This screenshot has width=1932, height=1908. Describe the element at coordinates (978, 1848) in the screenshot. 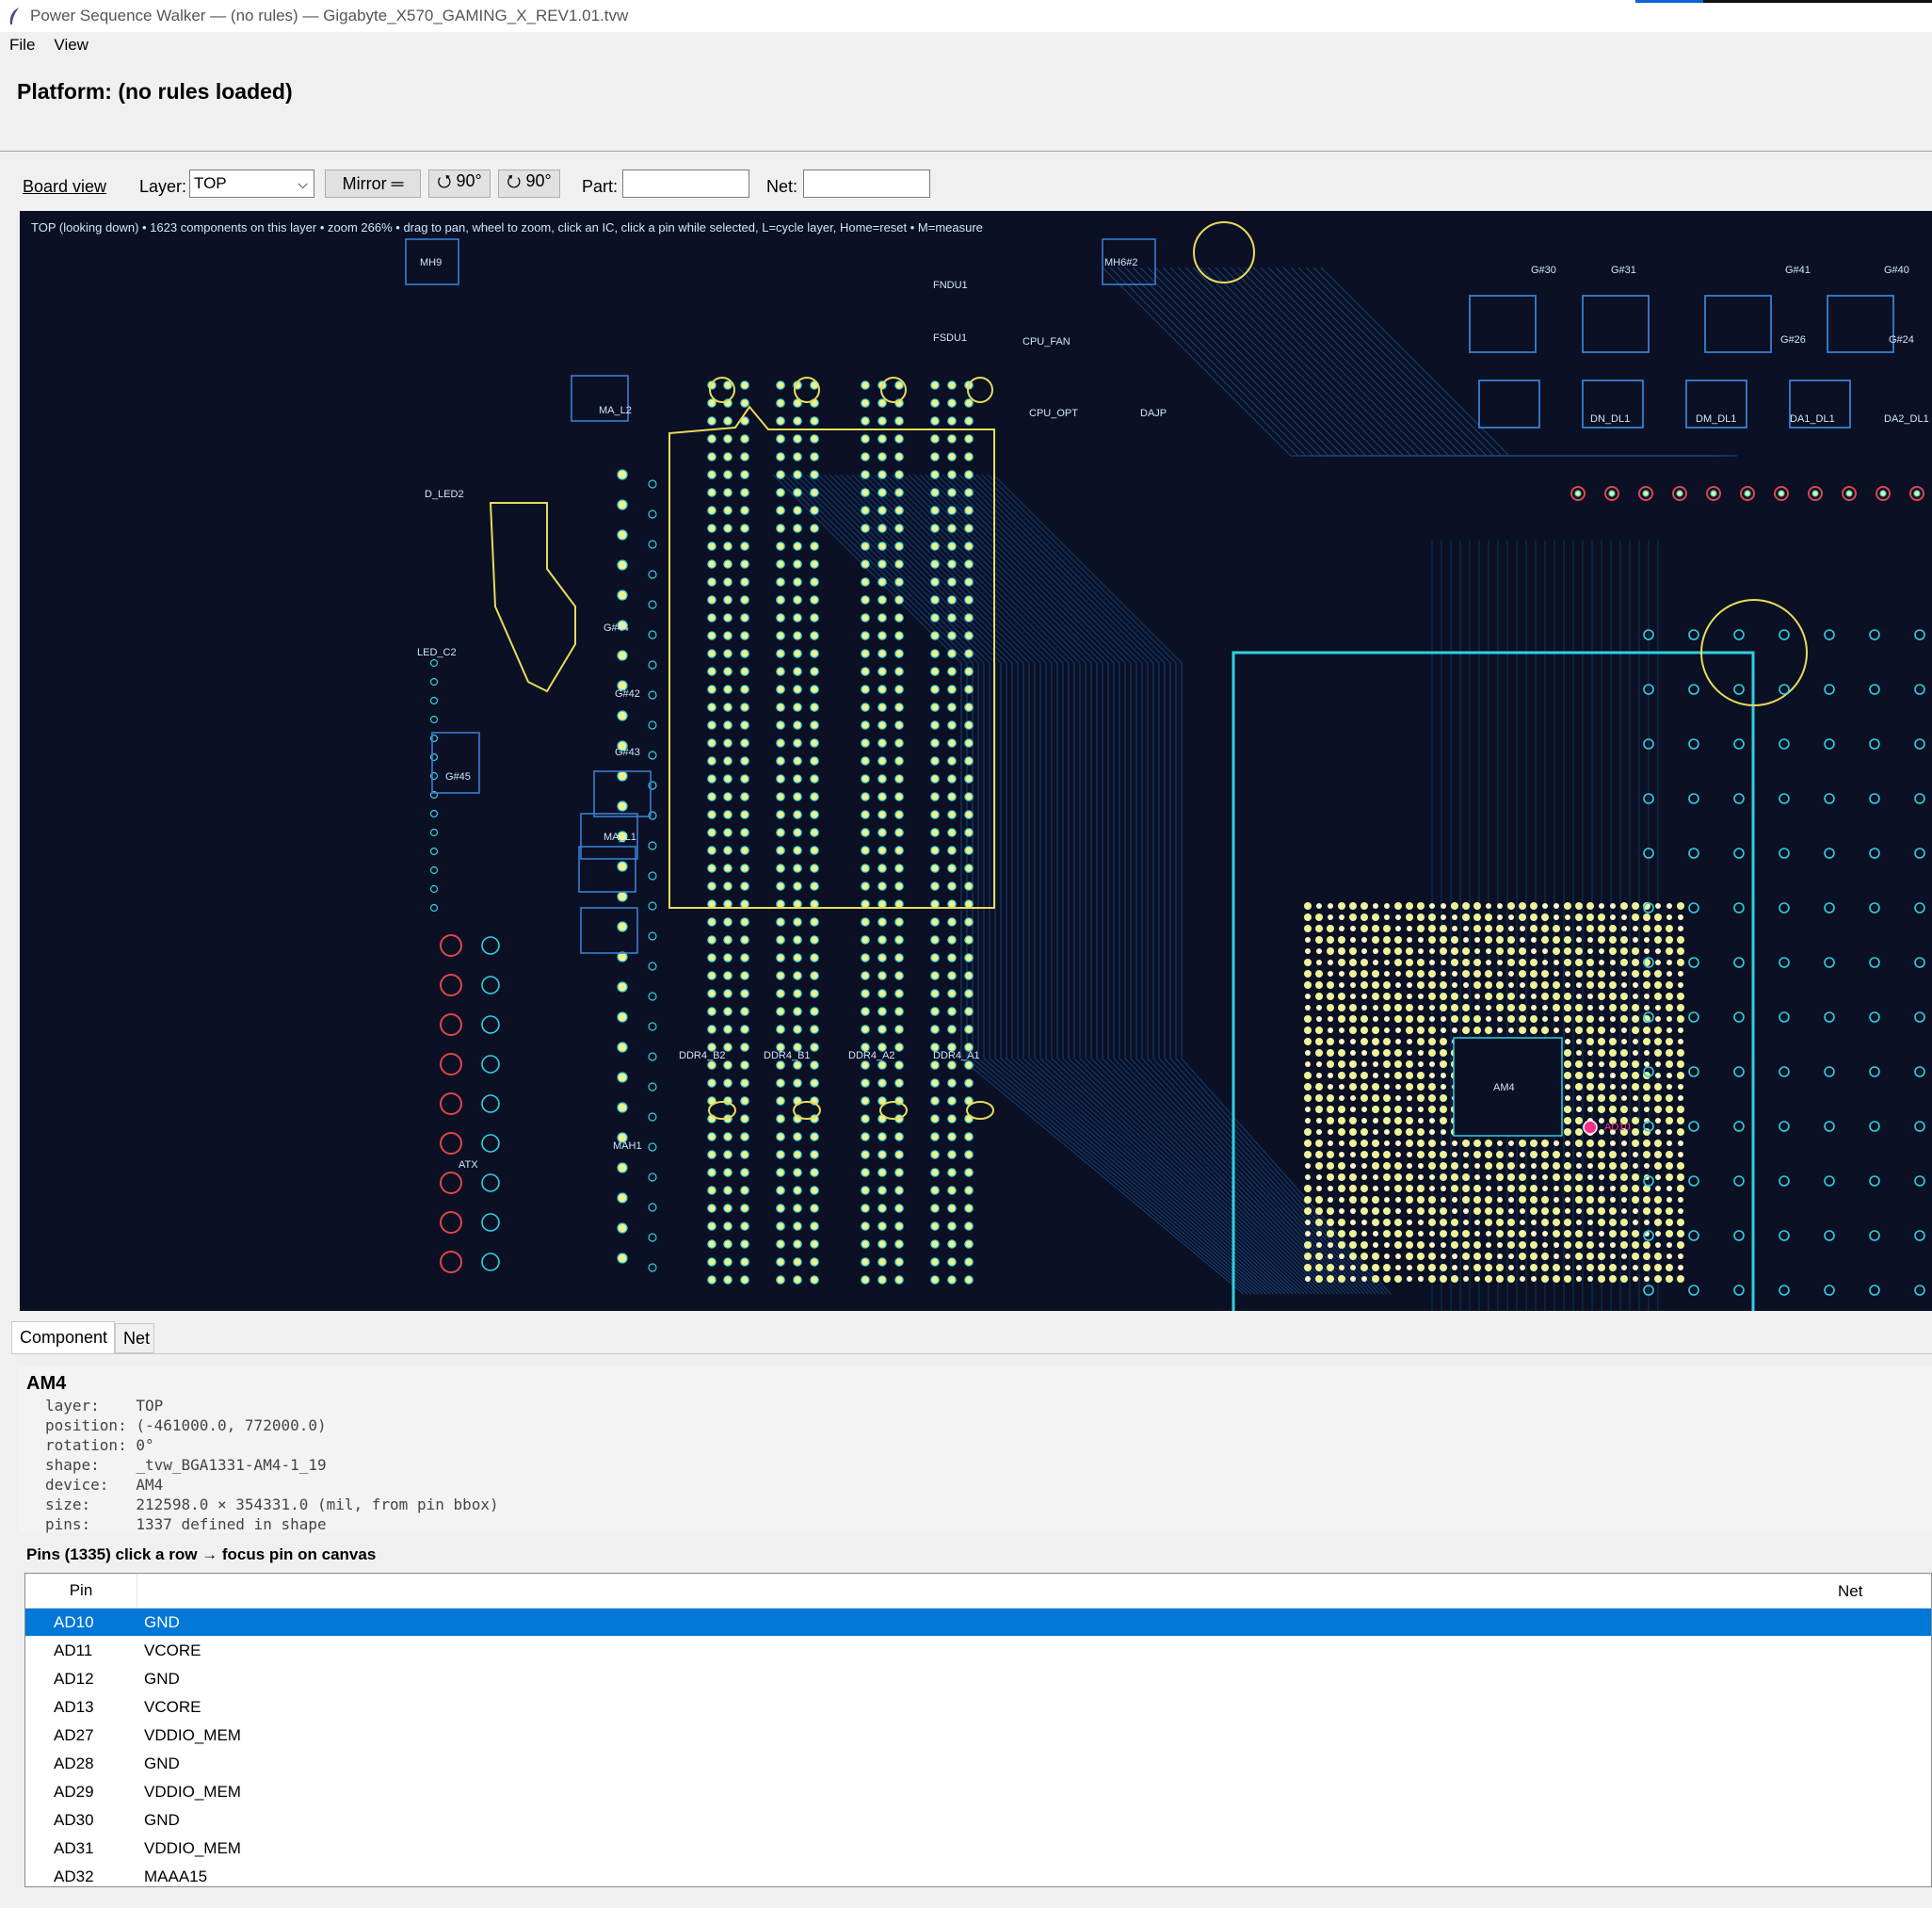

I see `table-row: AD31 VDDIO_MEM` at that location.